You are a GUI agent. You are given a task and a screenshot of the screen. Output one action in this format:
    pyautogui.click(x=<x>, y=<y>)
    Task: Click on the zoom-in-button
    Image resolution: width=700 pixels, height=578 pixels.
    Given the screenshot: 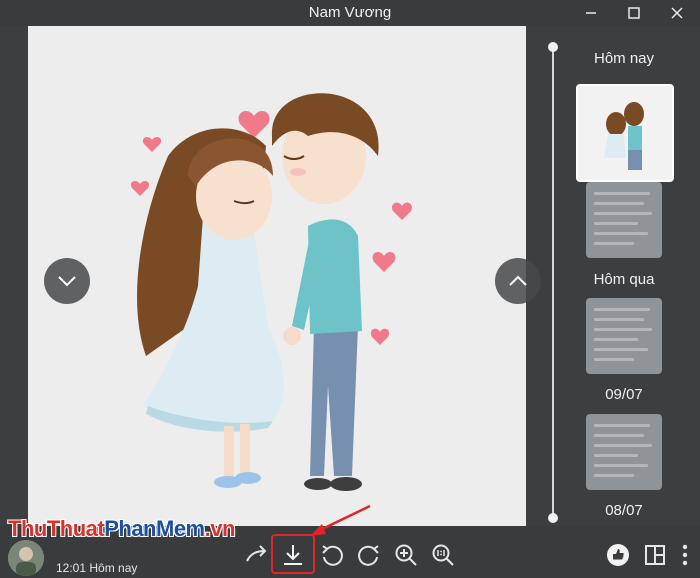 What is the action you would take?
    pyautogui.click(x=406, y=555)
    